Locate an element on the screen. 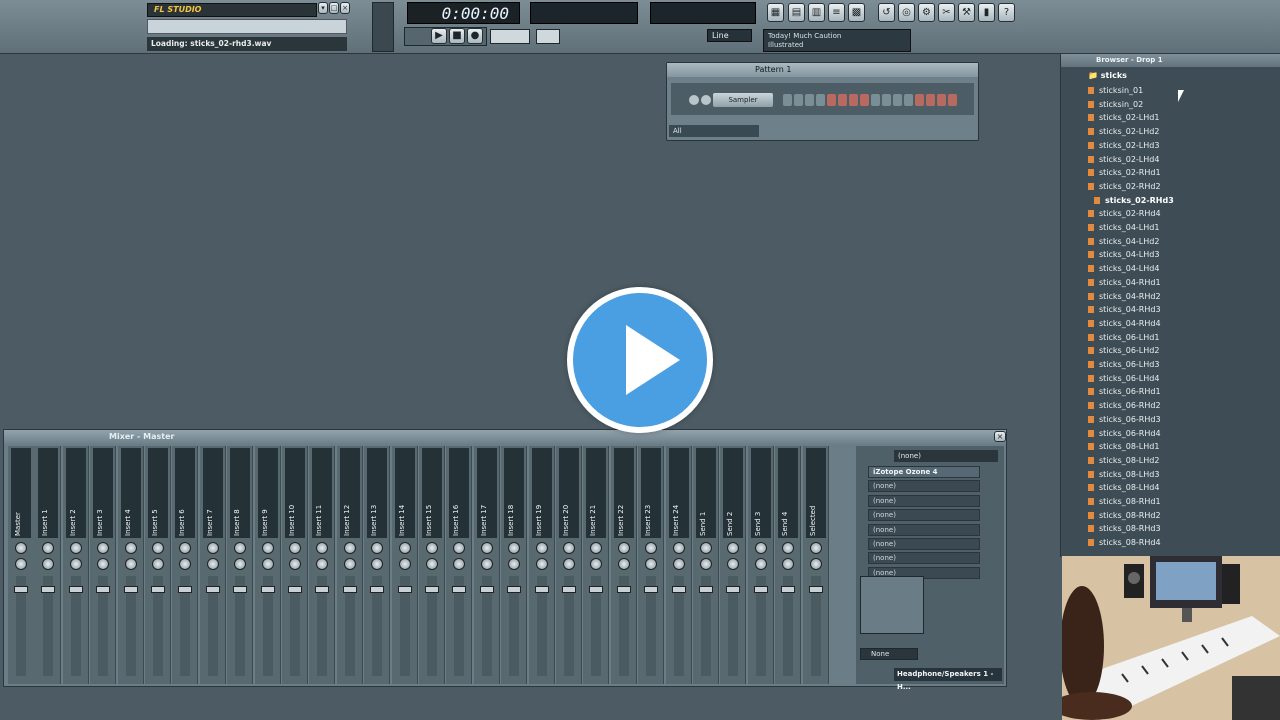 Image resolution: width=1280 pixels, height=720 pixels. browser-item: sticks_08-RHd3 is located at coordinates (1124, 528).